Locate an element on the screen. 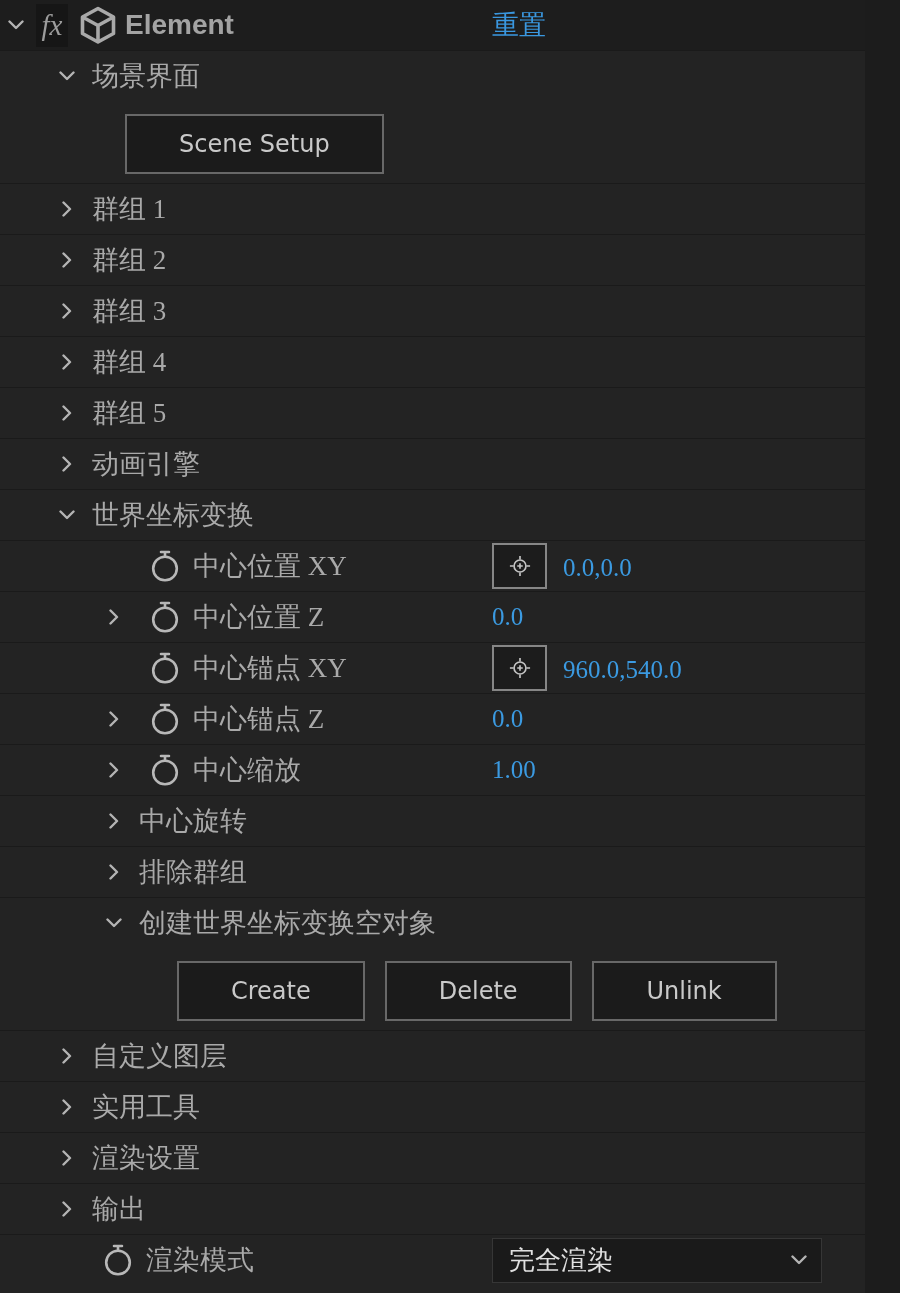  group-label: 实用工具 is located at coordinates (146, 1107).